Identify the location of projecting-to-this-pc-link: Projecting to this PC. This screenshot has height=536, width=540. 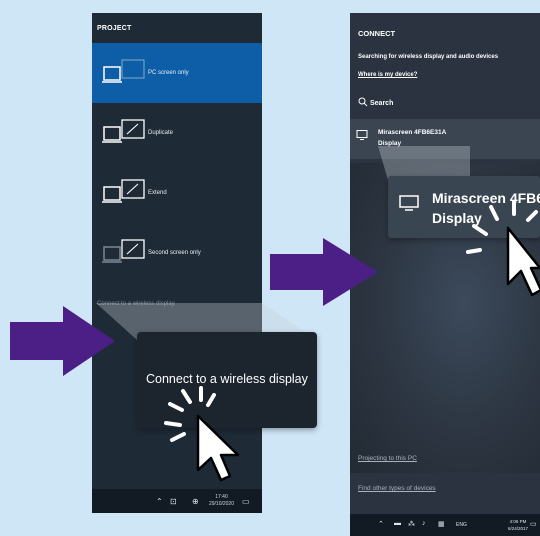
(387, 458).